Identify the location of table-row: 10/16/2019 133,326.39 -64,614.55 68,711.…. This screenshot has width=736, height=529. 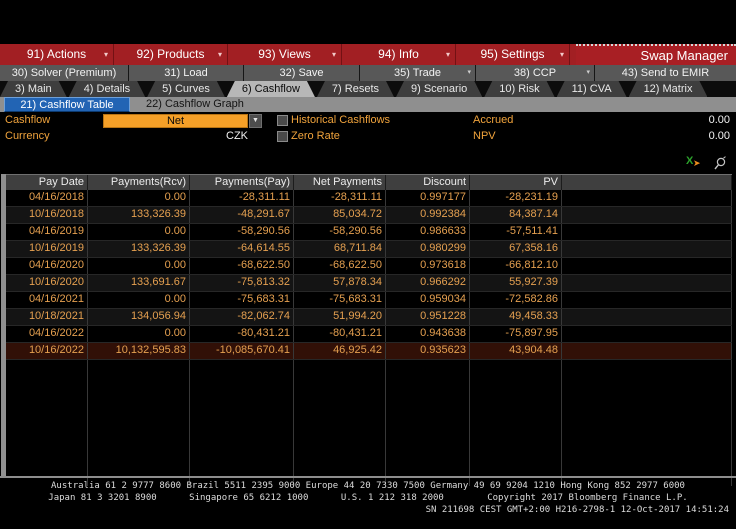
(369, 249).